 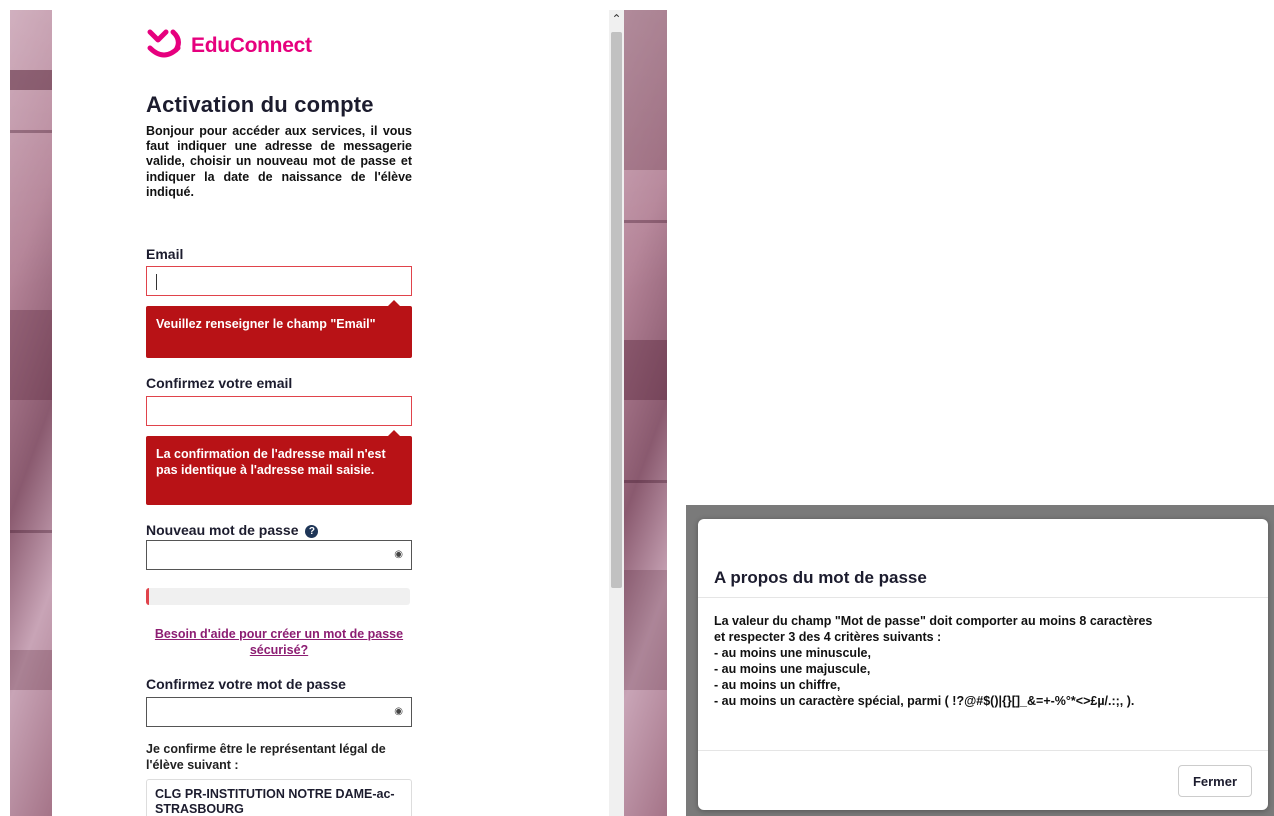 I want to click on password-strength-bar, so click(x=278, y=596).